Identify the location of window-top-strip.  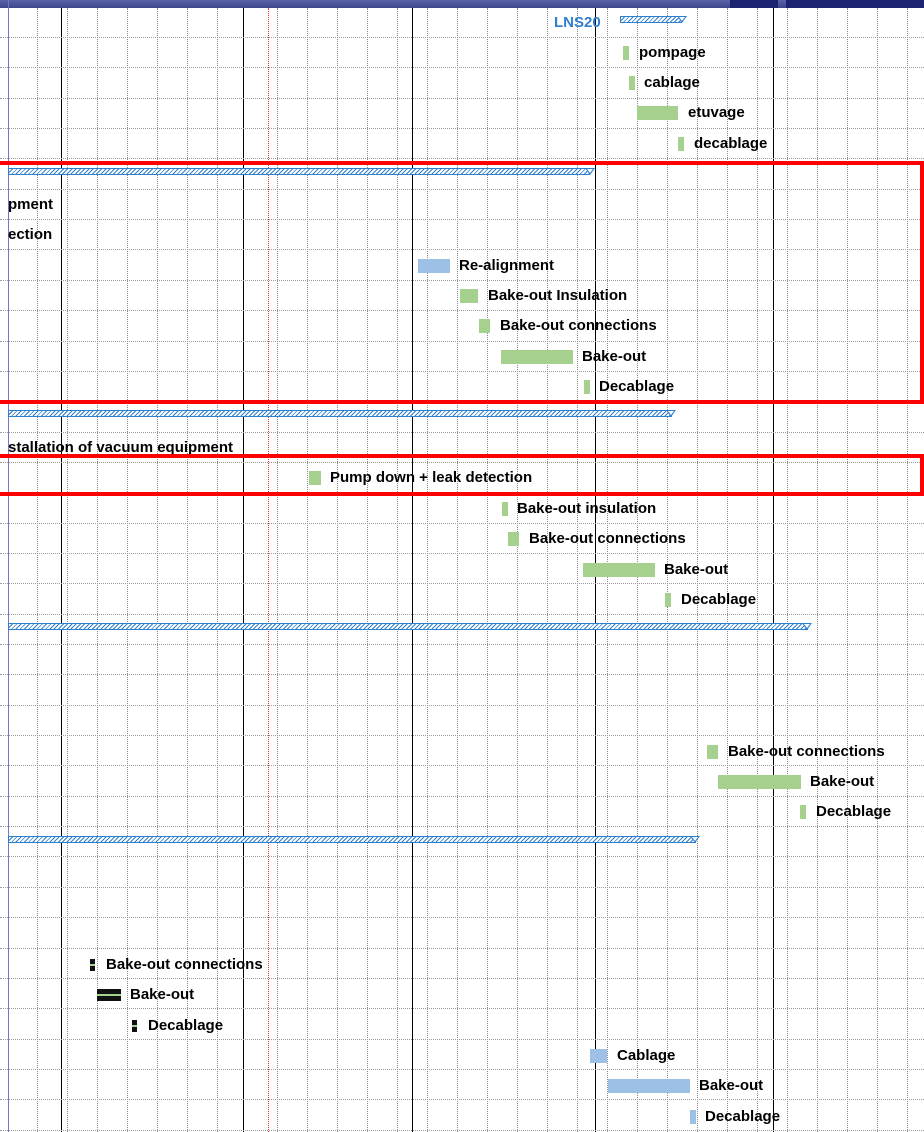
(462, 4).